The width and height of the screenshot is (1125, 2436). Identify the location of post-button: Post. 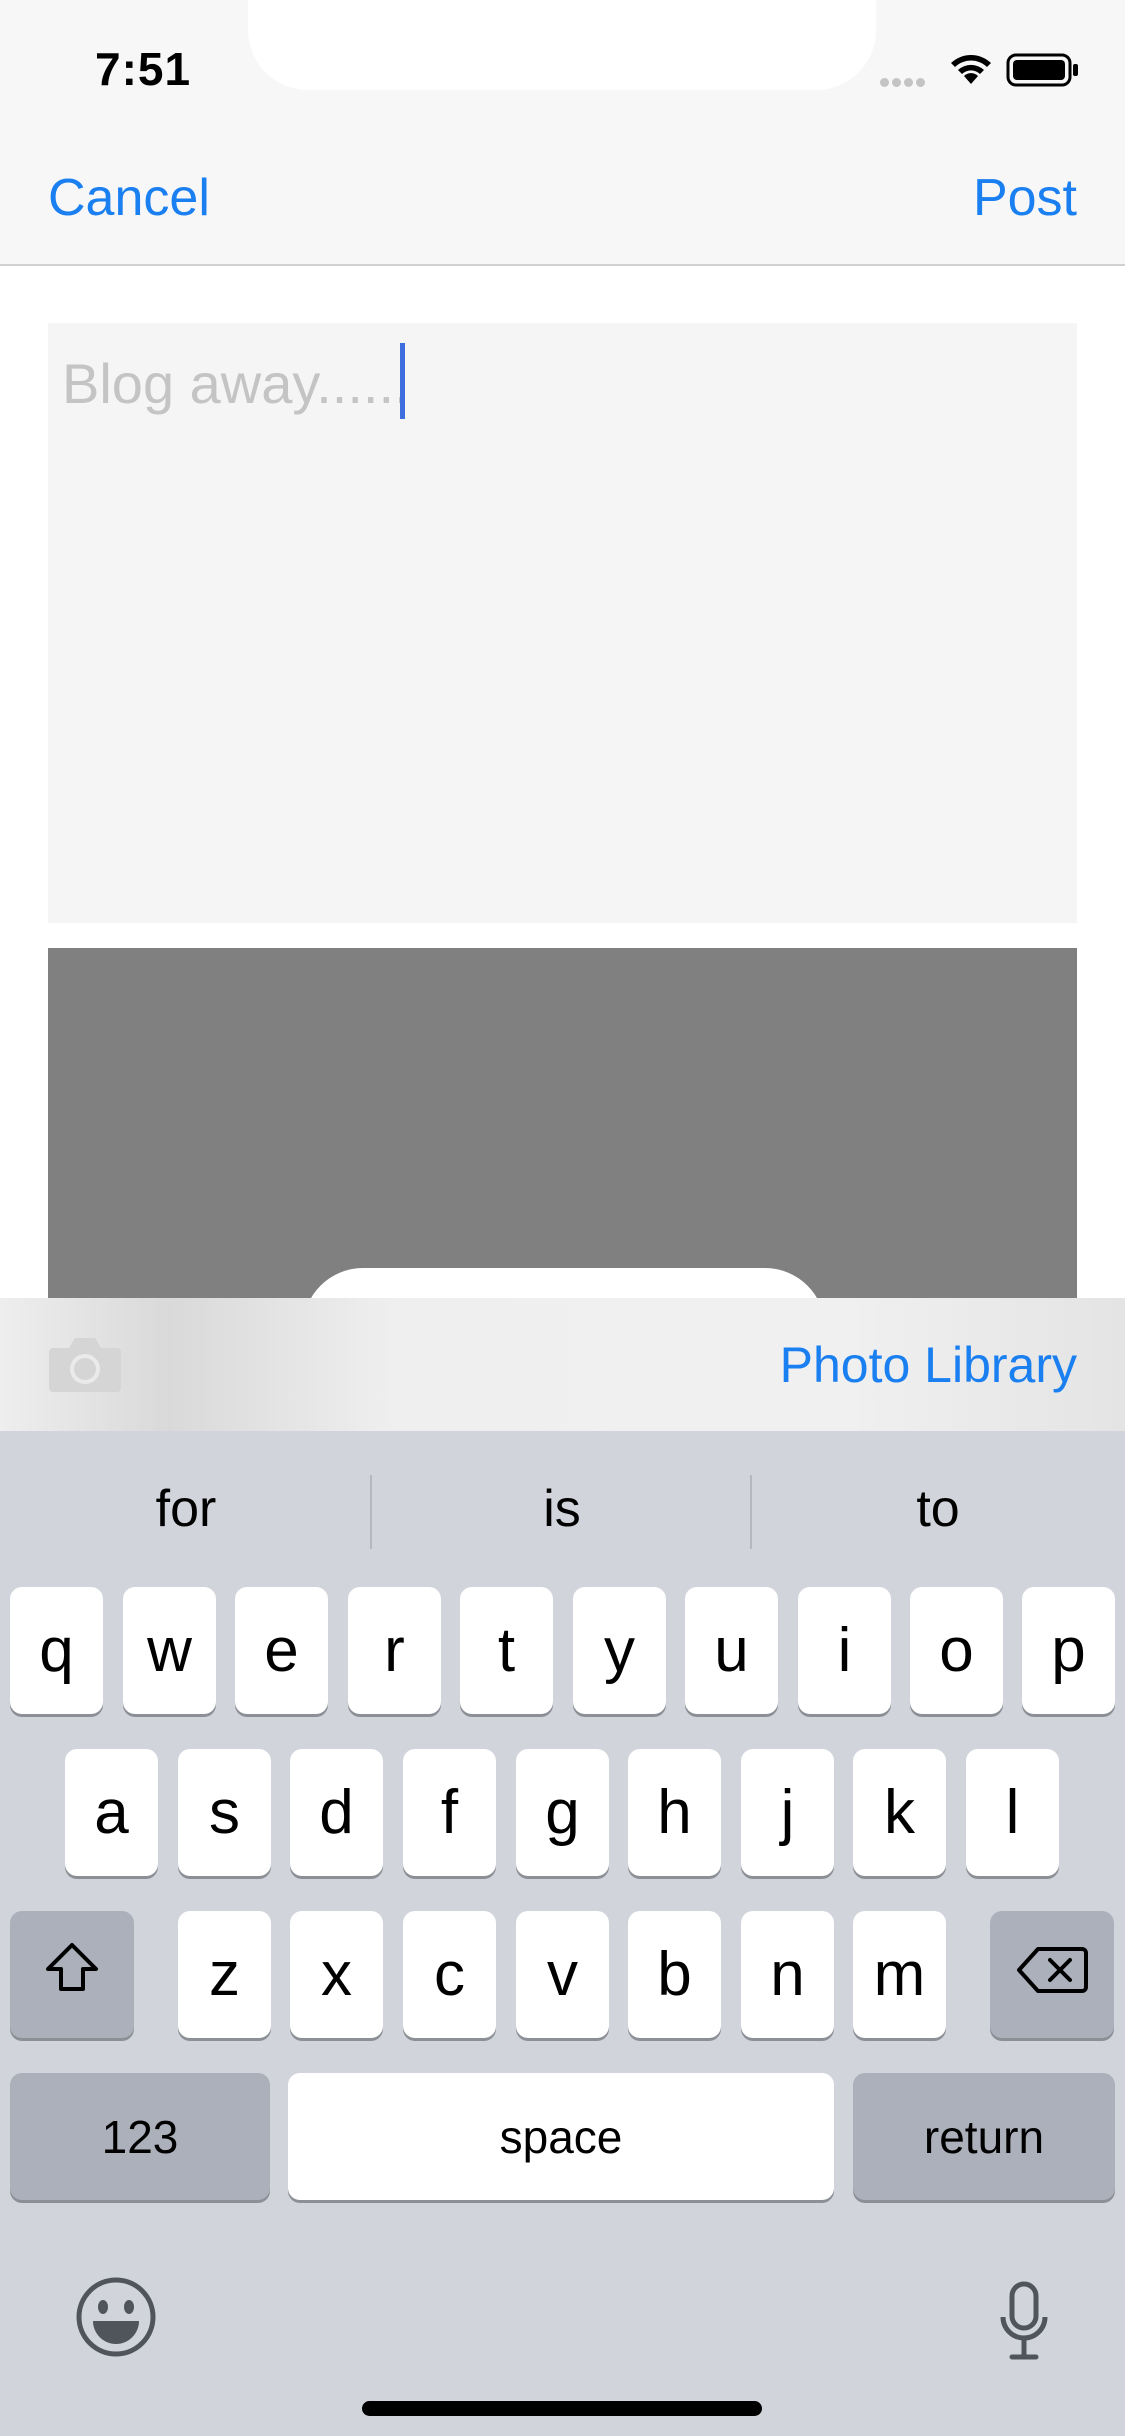
(1025, 198).